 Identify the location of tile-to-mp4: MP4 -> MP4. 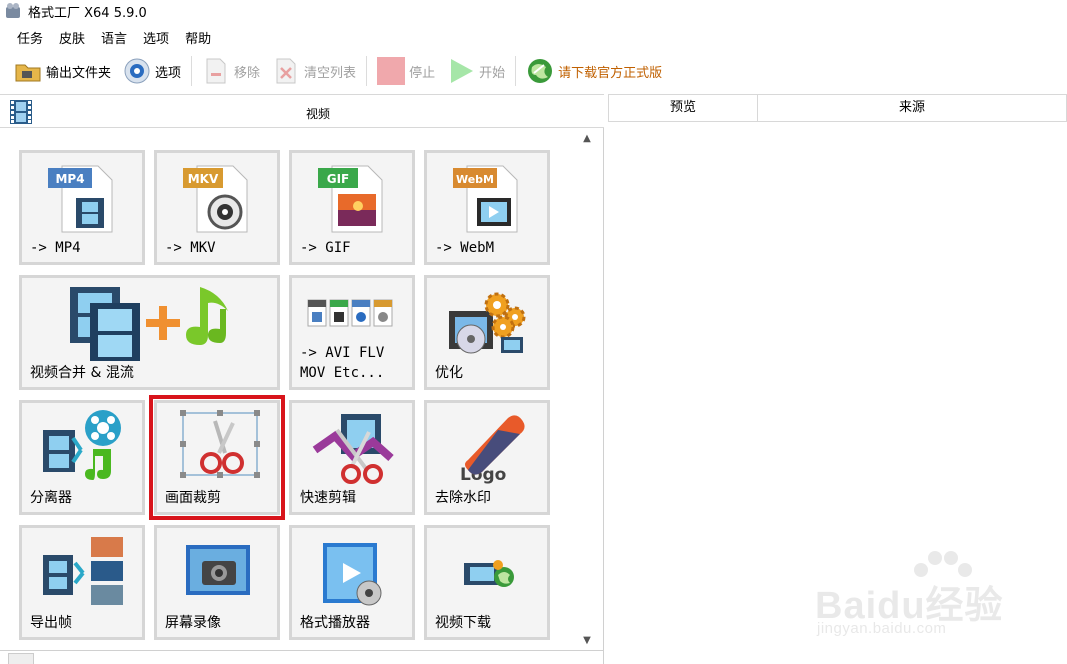
(82, 207).